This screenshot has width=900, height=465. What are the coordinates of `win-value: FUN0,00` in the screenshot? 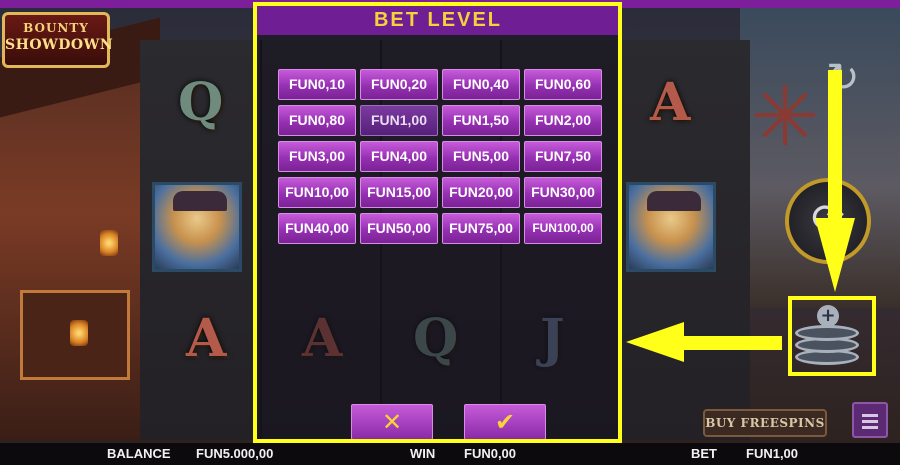 It's located at (490, 453).